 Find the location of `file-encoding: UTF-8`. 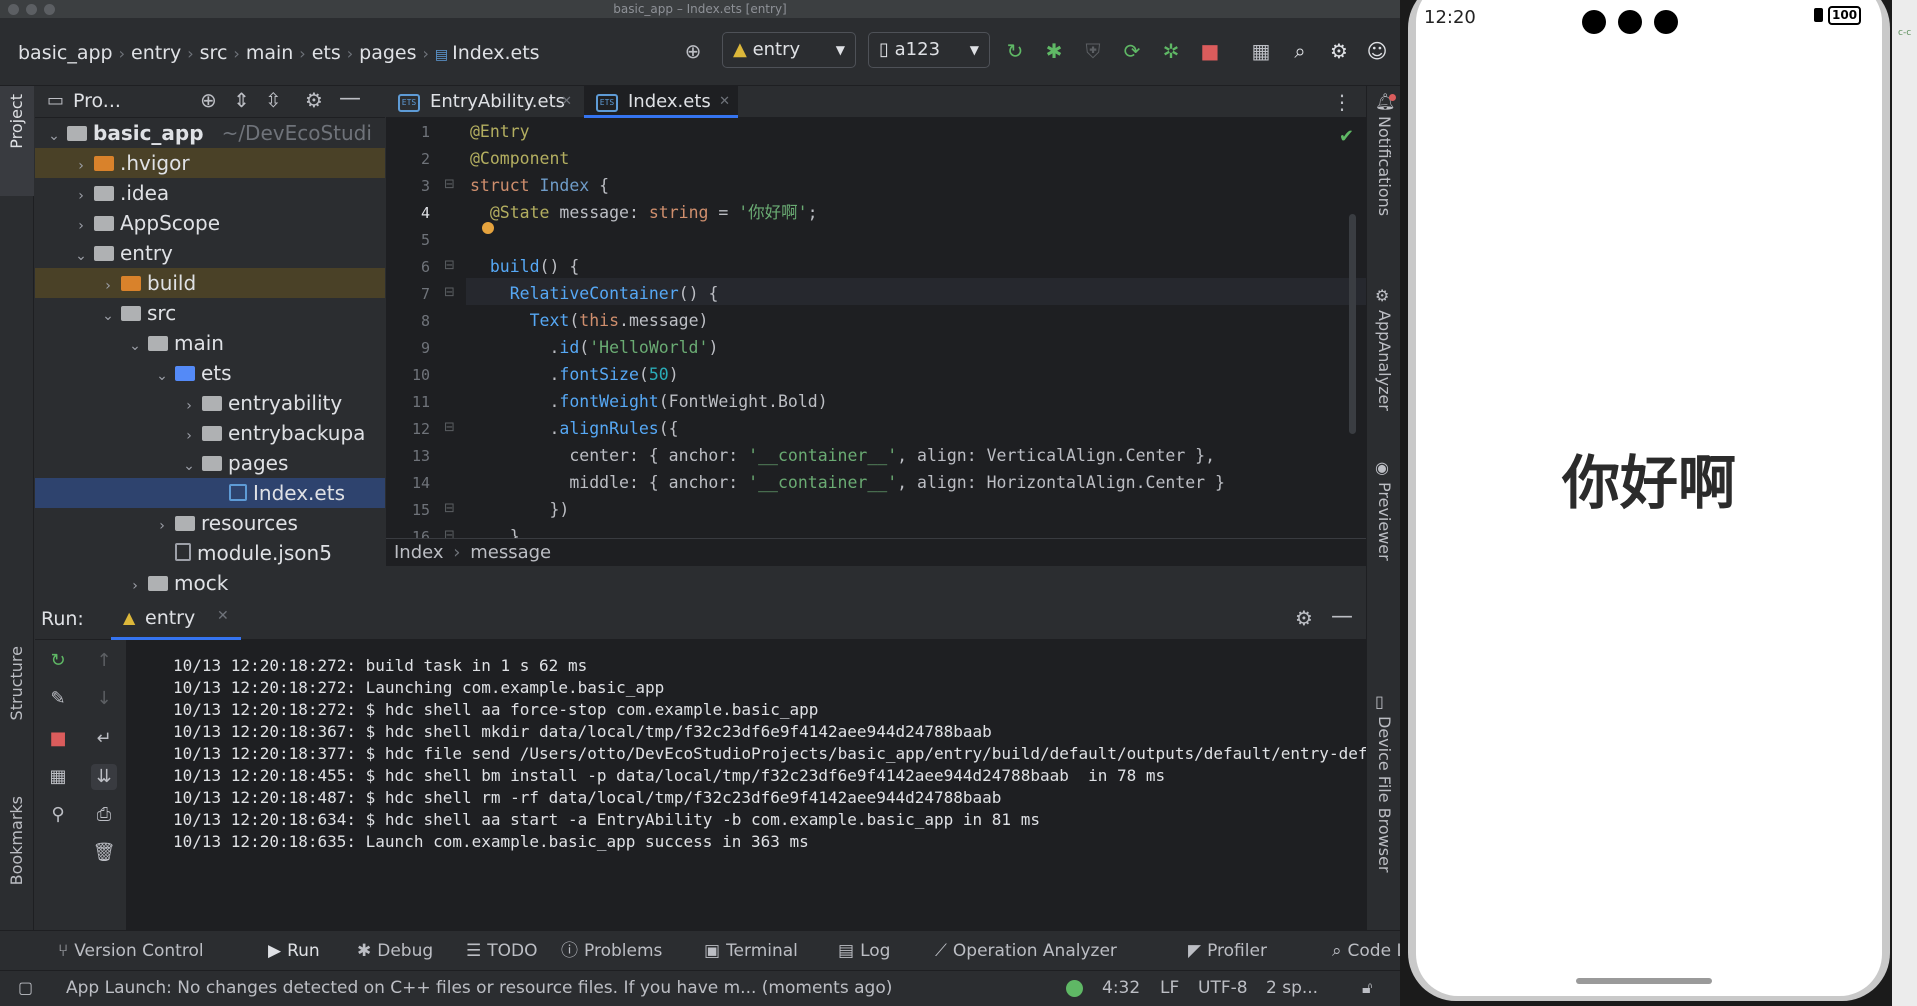

file-encoding: UTF-8 is located at coordinates (1223, 988).